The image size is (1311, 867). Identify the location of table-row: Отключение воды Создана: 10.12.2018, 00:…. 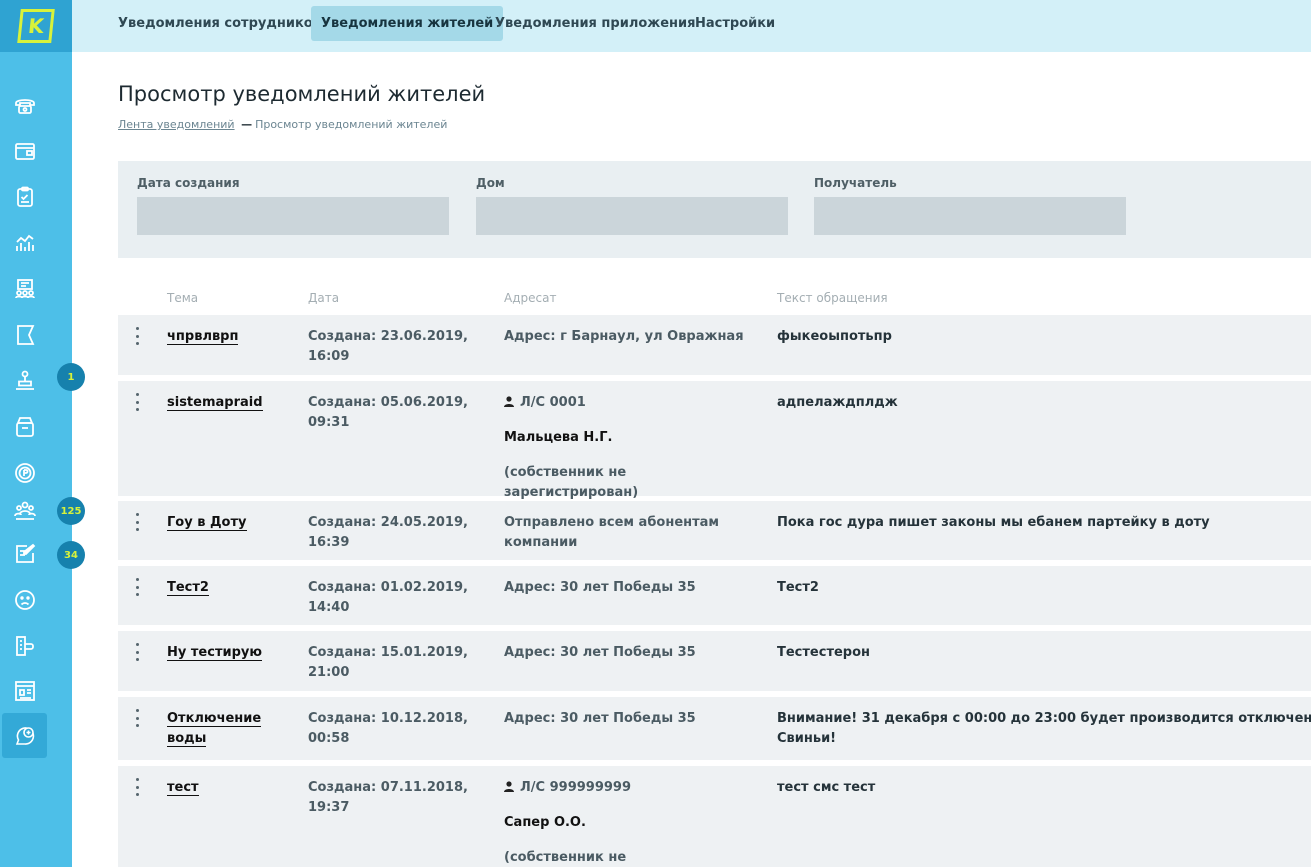
(714, 728).